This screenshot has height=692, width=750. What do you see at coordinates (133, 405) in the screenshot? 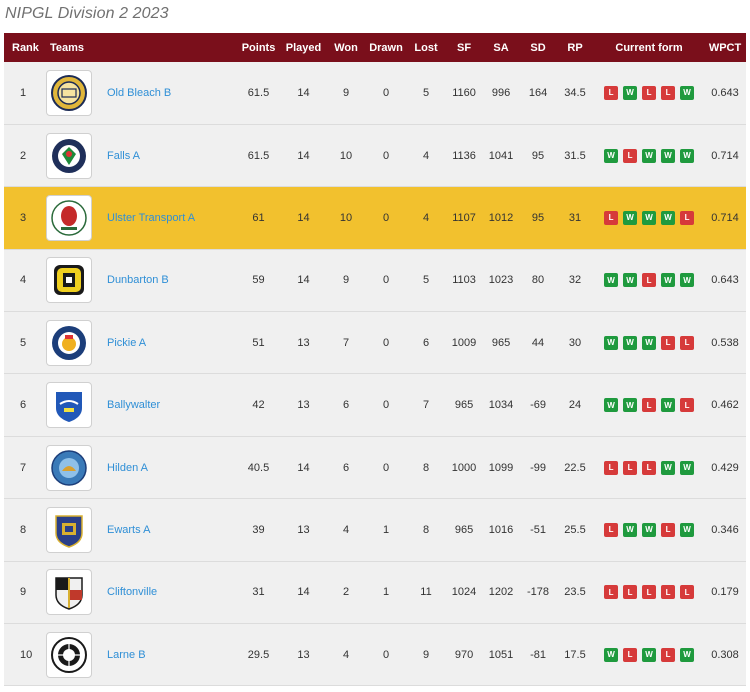
I see `team-name-link: Ballywalter` at bounding box center [133, 405].